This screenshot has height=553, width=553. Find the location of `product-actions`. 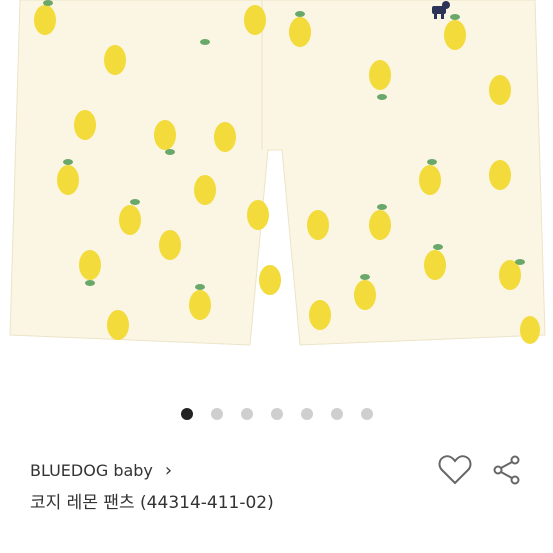

product-actions is located at coordinates (481, 470).